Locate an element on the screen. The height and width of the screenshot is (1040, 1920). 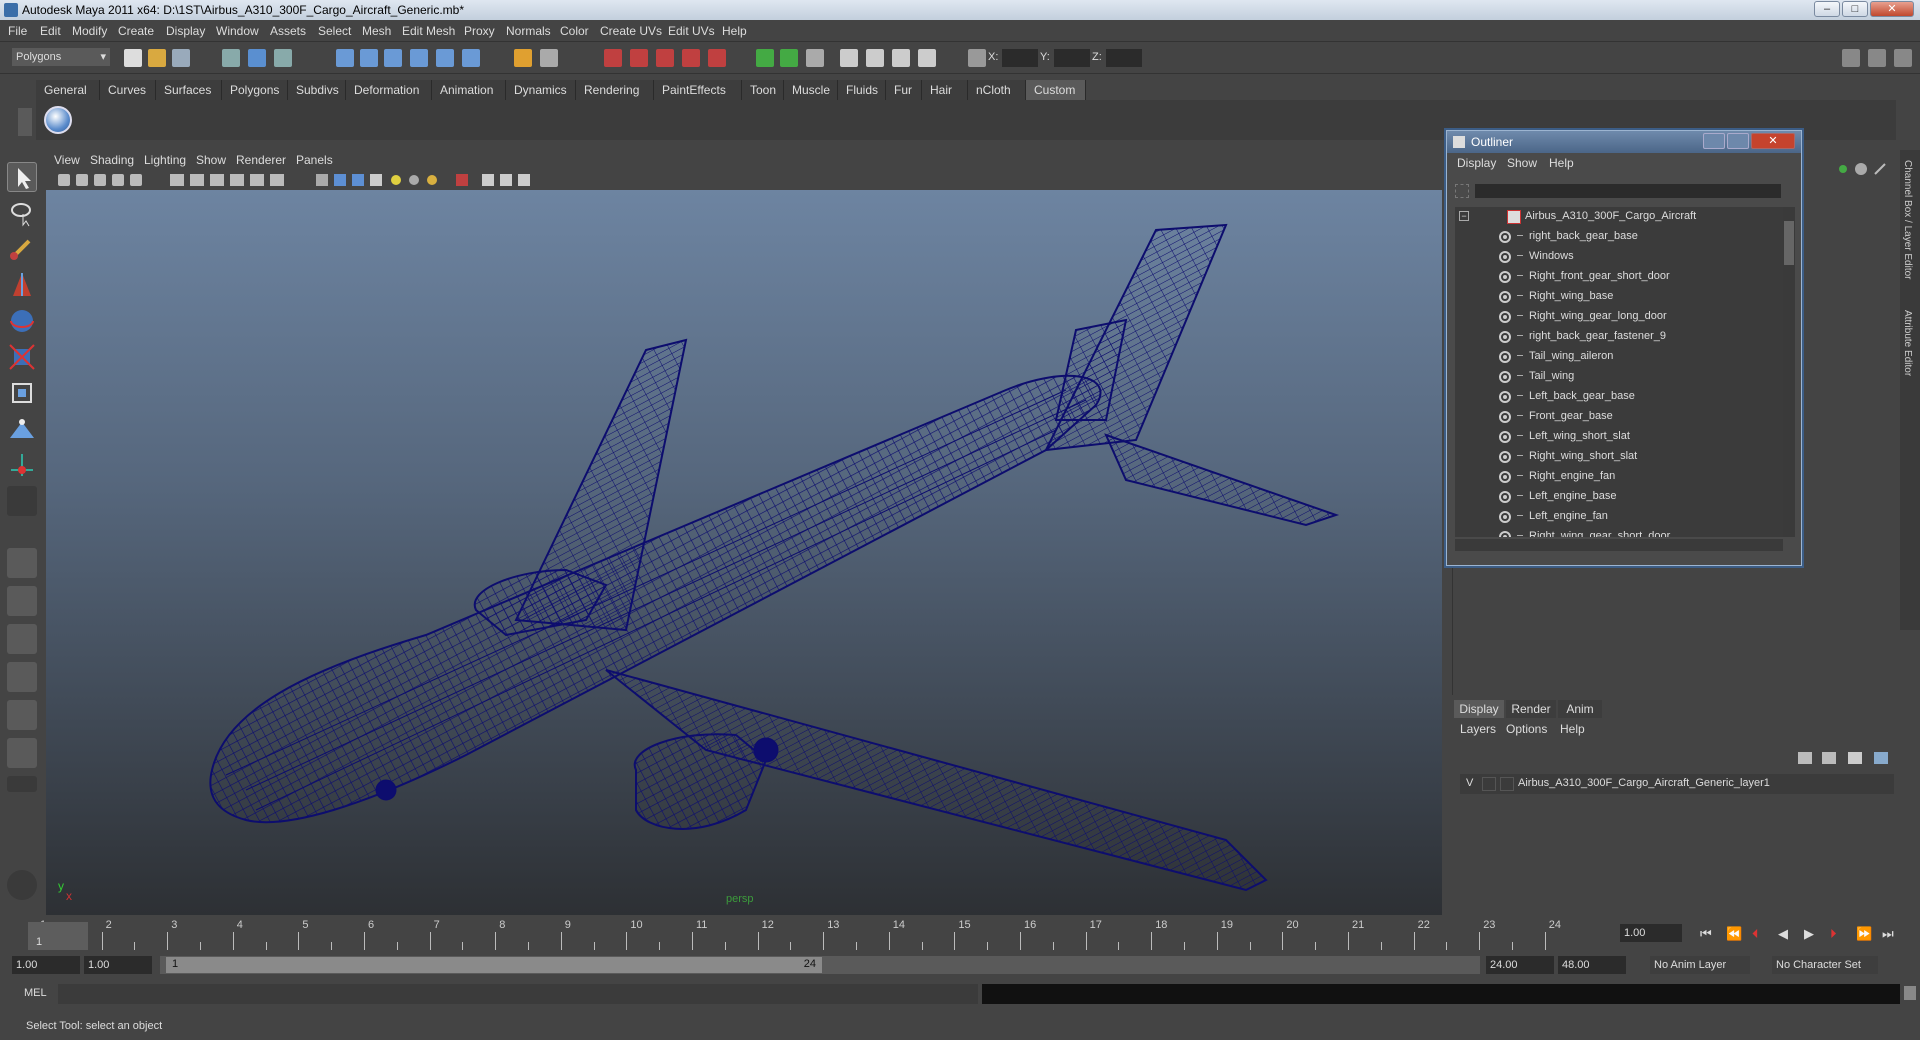
viewport-menu-panels: Panels is located at coordinates (314, 160).